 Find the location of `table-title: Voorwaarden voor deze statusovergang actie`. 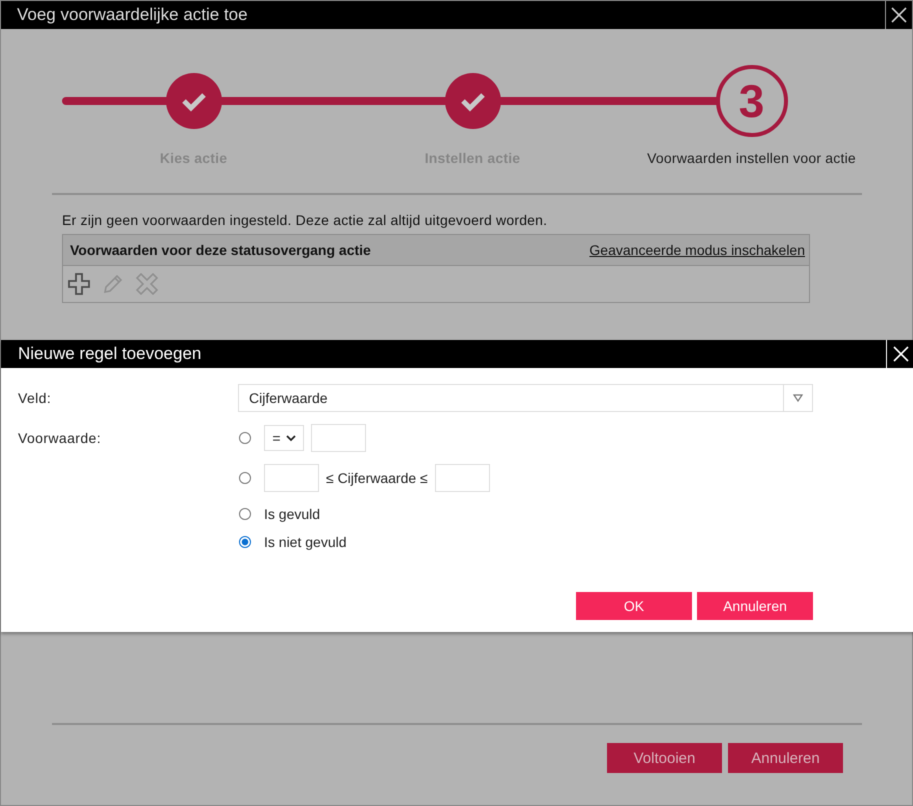

table-title: Voorwaarden voor deze statusovergang actie is located at coordinates (220, 250).